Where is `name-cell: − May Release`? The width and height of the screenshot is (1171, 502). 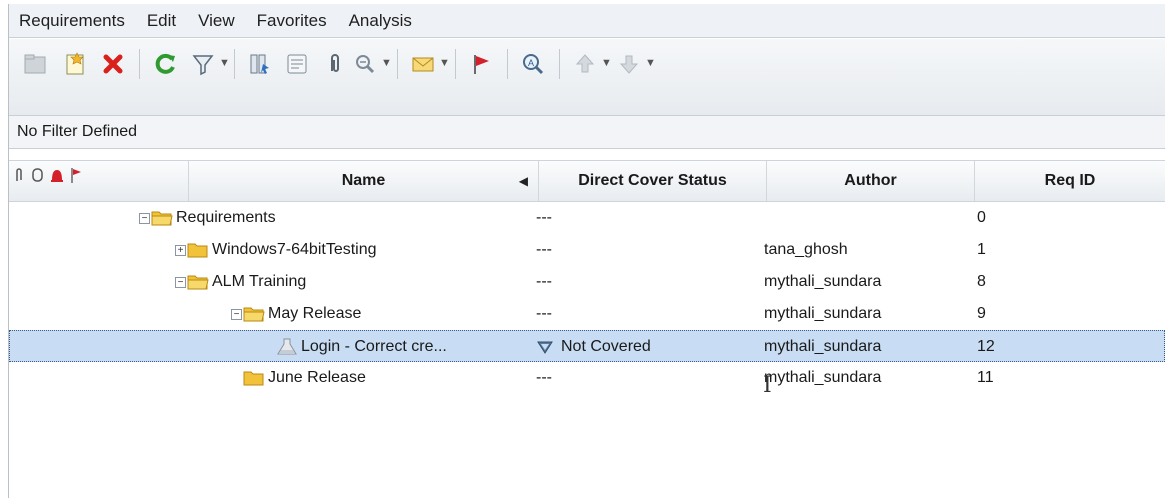 name-cell: − May Release is located at coordinates (296, 314).